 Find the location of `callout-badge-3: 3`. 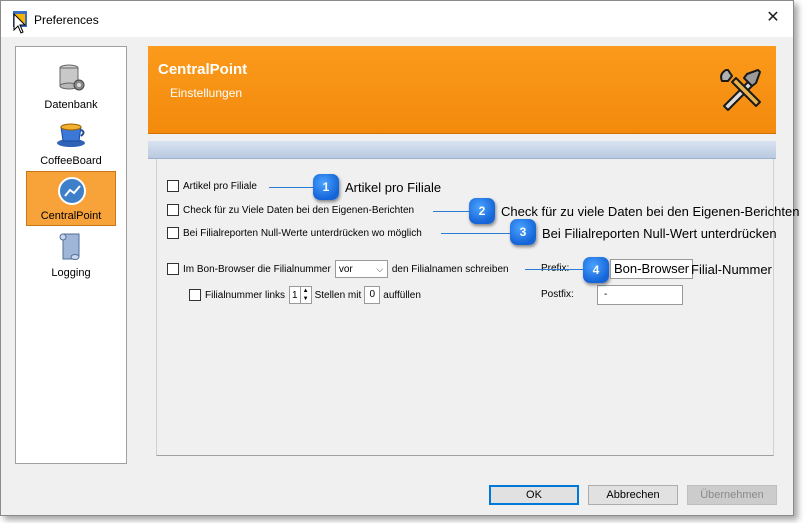

callout-badge-3: 3 is located at coordinates (523, 232).